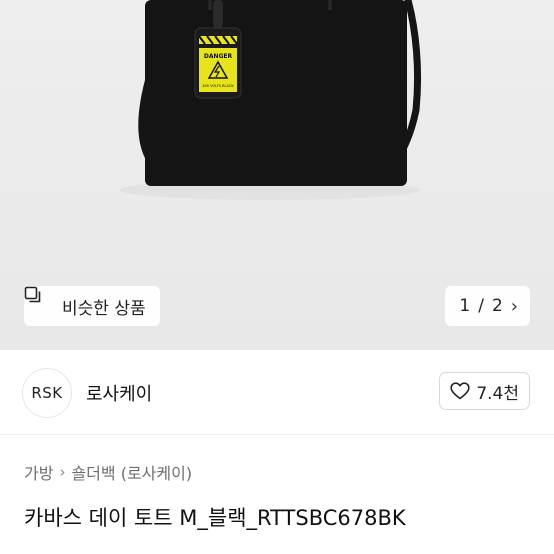 The width and height of the screenshot is (554, 554). I want to click on product-title: 카바스 데이 토트 M_블랙_RTTSBC678BK, so click(215, 518).